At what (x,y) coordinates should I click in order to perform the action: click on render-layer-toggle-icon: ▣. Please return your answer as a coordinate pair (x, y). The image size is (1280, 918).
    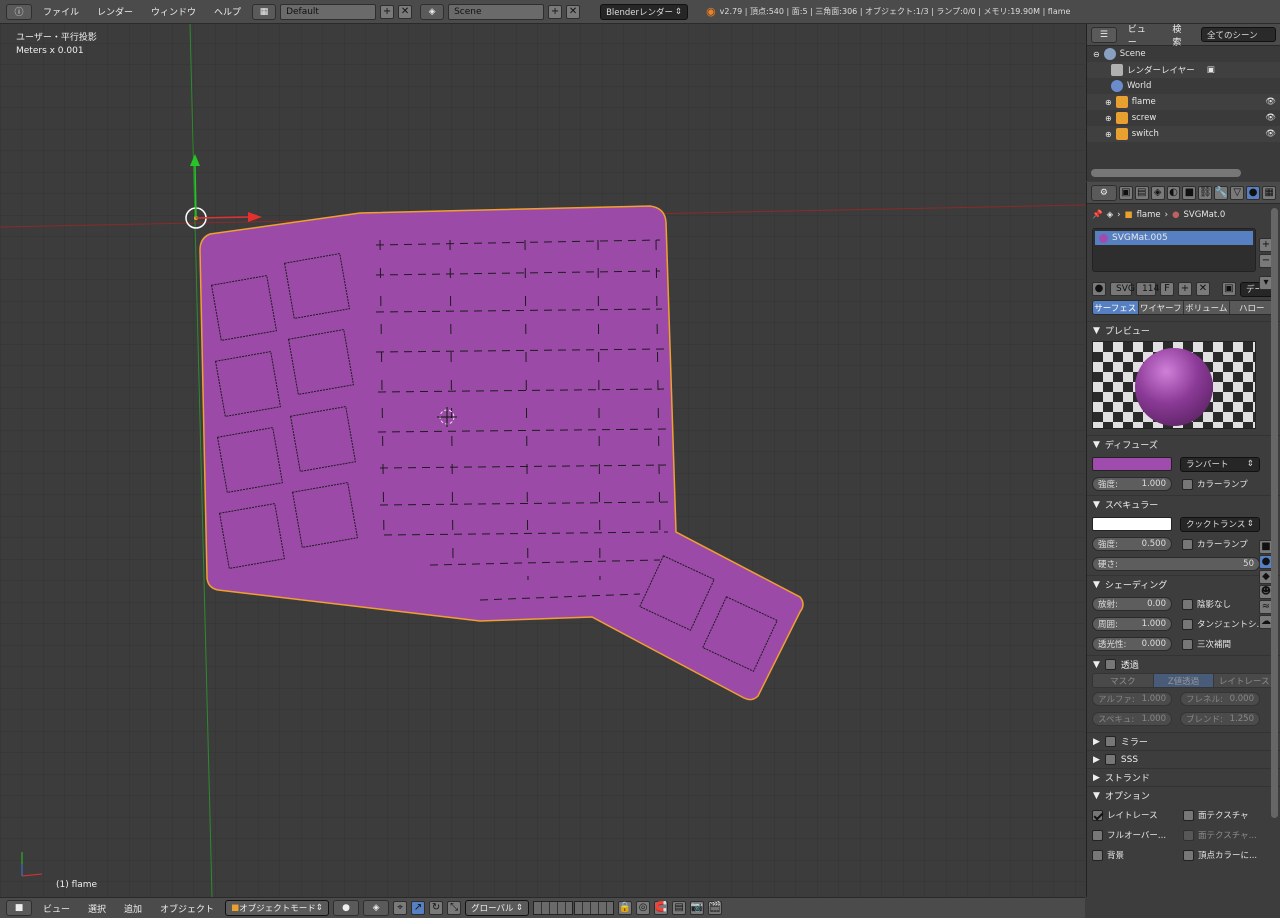
    Looking at the image, I should click on (1211, 70).